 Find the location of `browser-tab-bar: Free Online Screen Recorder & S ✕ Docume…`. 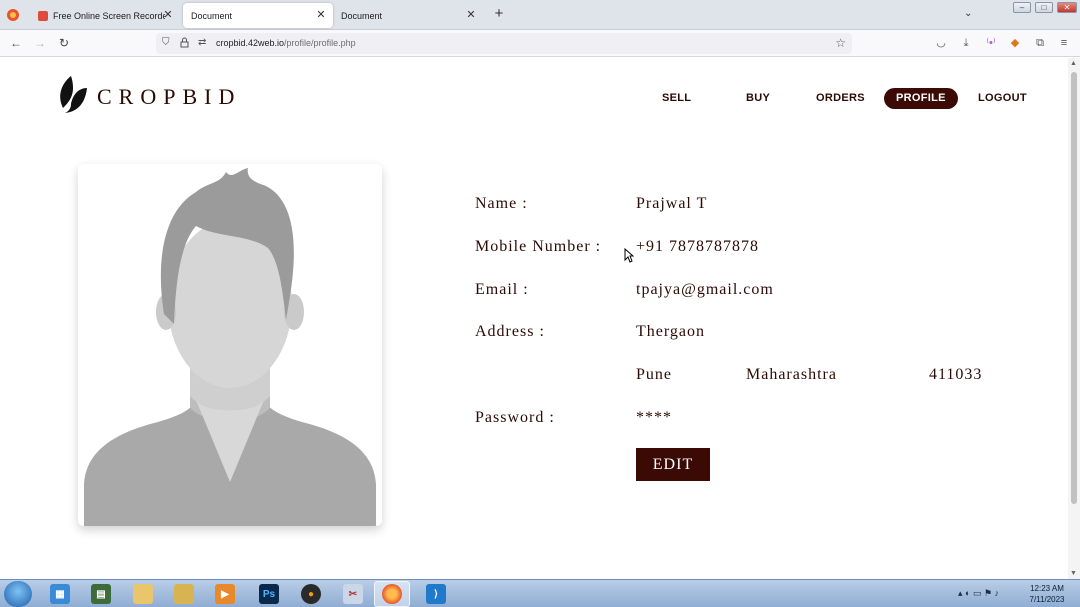

browser-tab-bar: Free Online Screen Recorder & S ✕ Docume… is located at coordinates (540, 15).